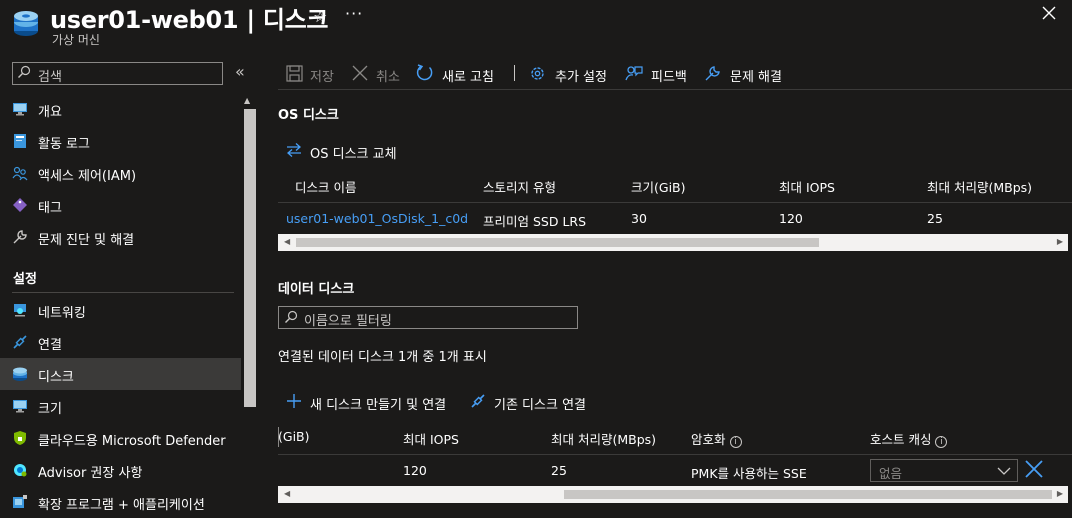  Describe the element at coordinates (20, 502) in the screenshot. I see `extension-icon` at that location.